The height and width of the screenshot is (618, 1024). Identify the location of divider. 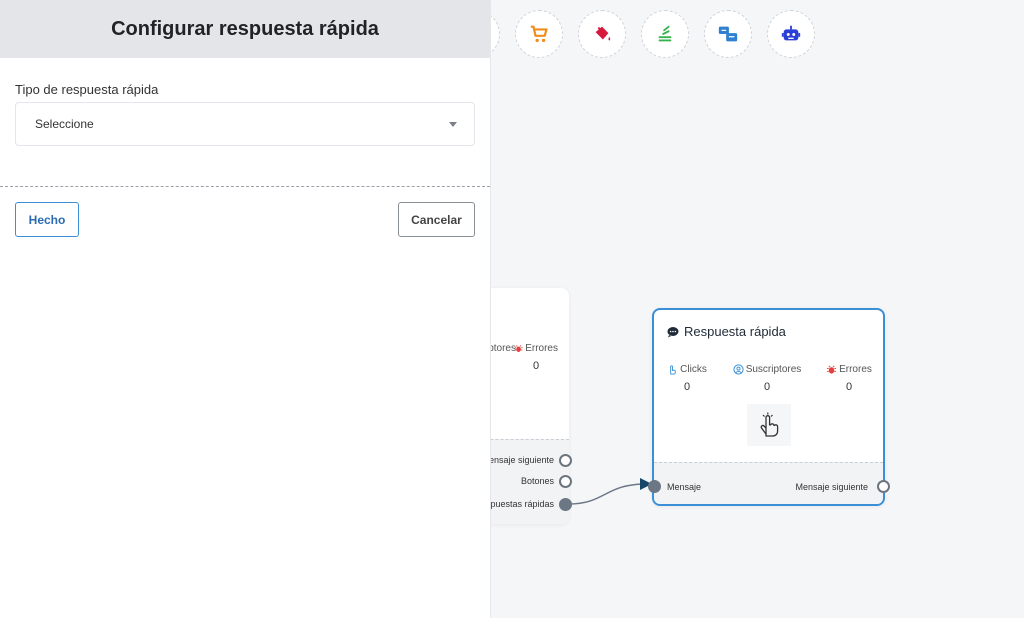
(245, 186).